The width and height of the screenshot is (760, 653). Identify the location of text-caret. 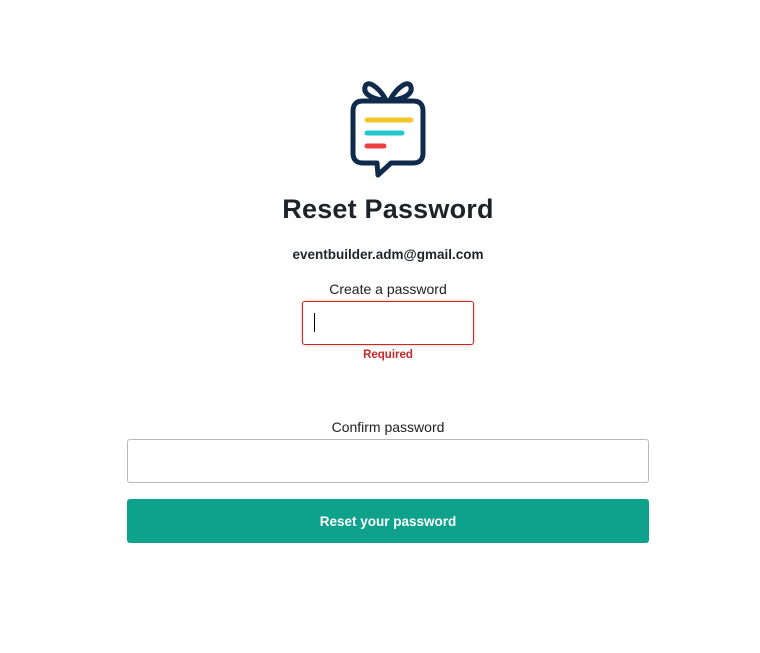
(314, 322).